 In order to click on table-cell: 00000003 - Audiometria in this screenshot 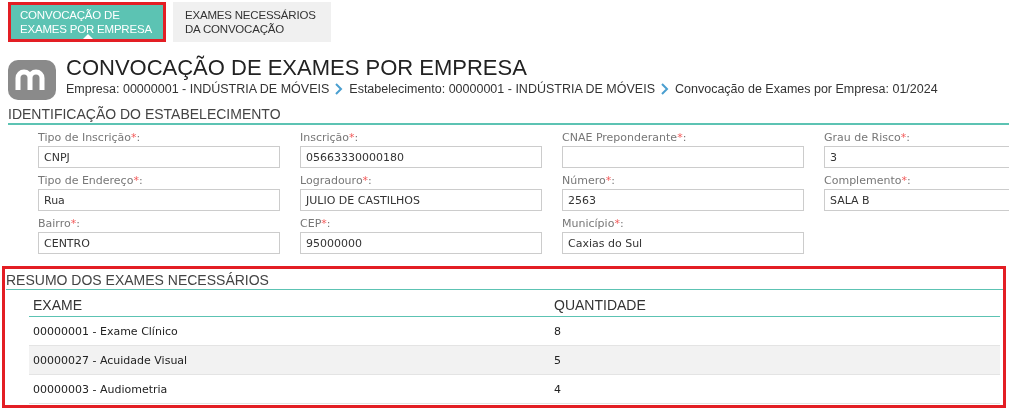, I will do `click(289, 389)`.